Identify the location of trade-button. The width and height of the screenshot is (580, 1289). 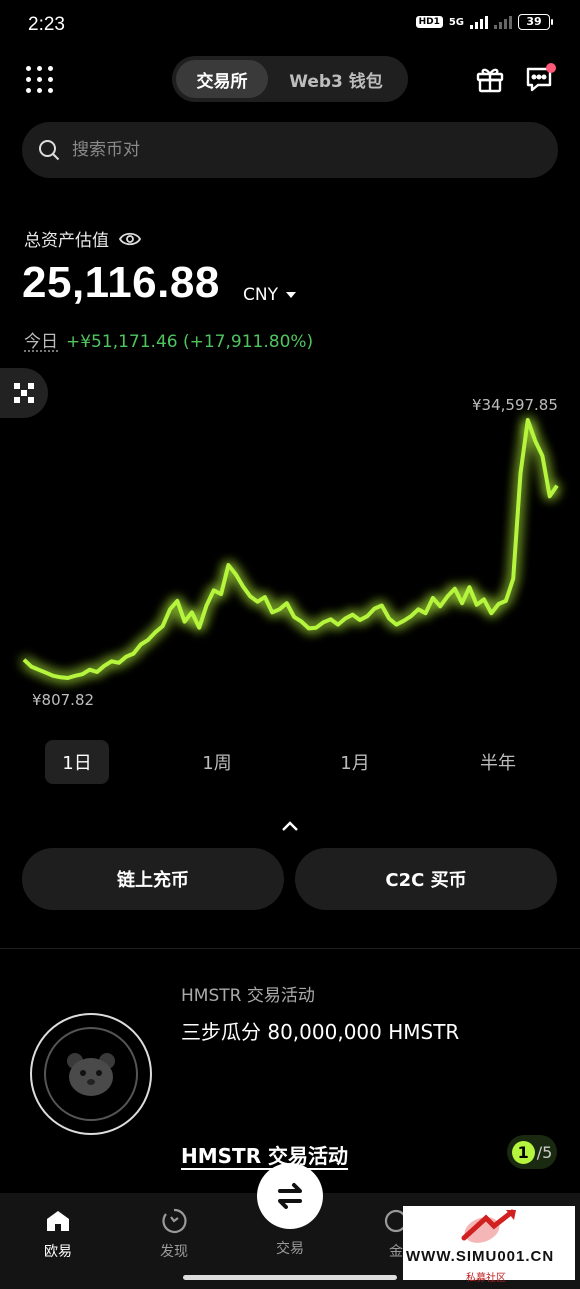
(290, 1196).